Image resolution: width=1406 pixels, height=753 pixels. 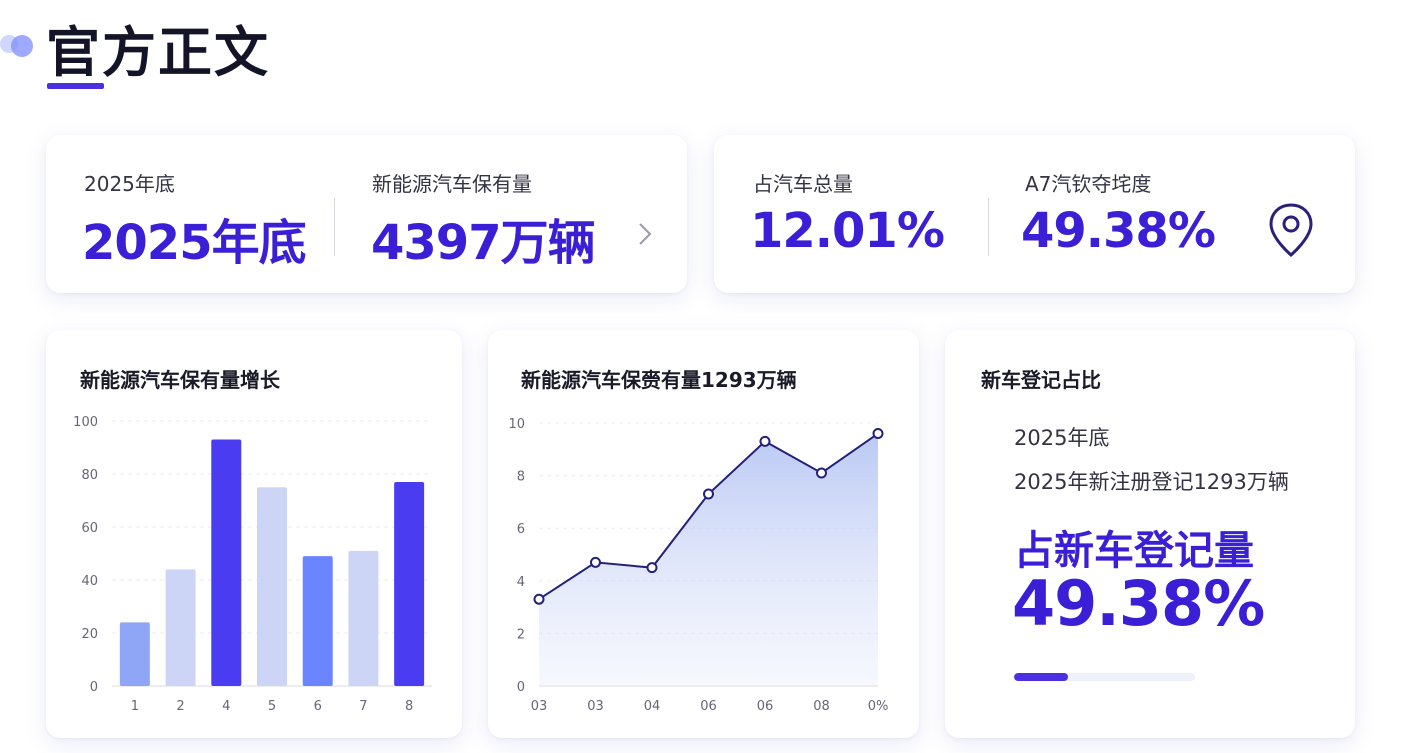 What do you see at coordinates (129, 184) in the screenshot?
I see `period-label: 2025年底` at bounding box center [129, 184].